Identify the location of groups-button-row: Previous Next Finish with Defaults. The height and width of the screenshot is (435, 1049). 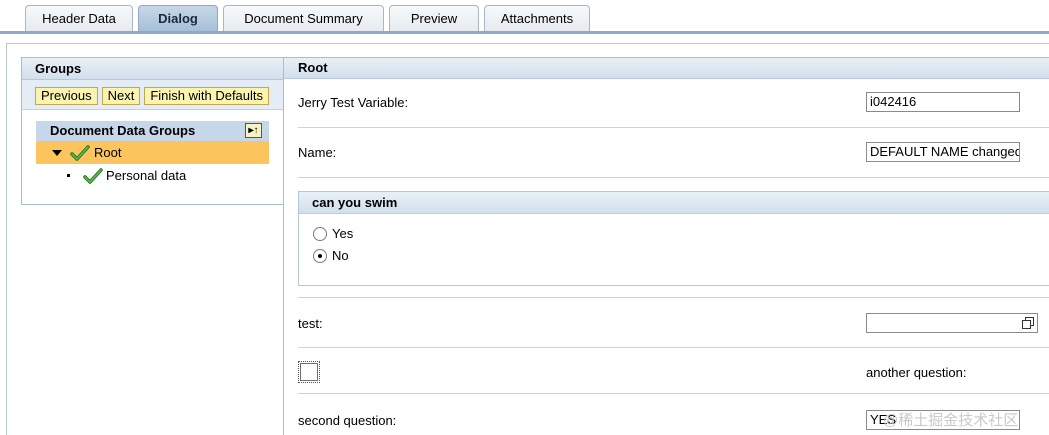
(152, 95).